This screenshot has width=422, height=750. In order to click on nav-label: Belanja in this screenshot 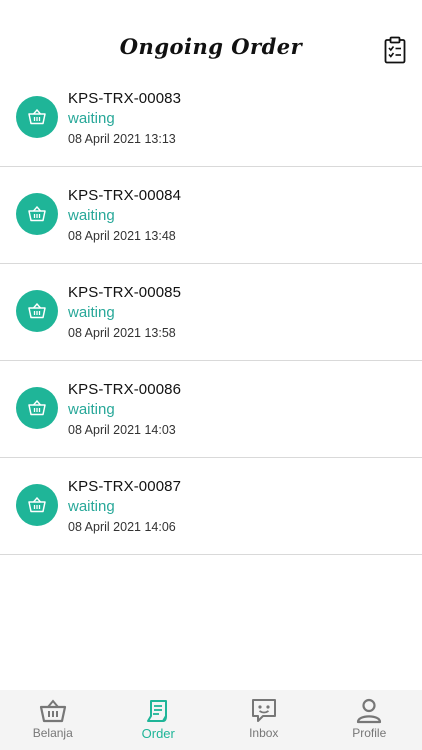, I will do `click(52, 733)`.